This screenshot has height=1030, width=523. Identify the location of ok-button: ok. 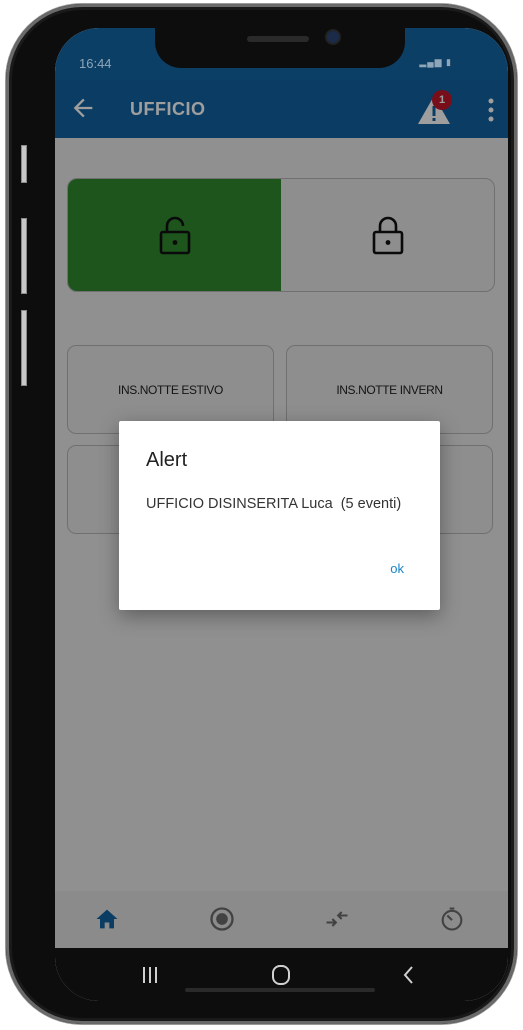
(397, 568).